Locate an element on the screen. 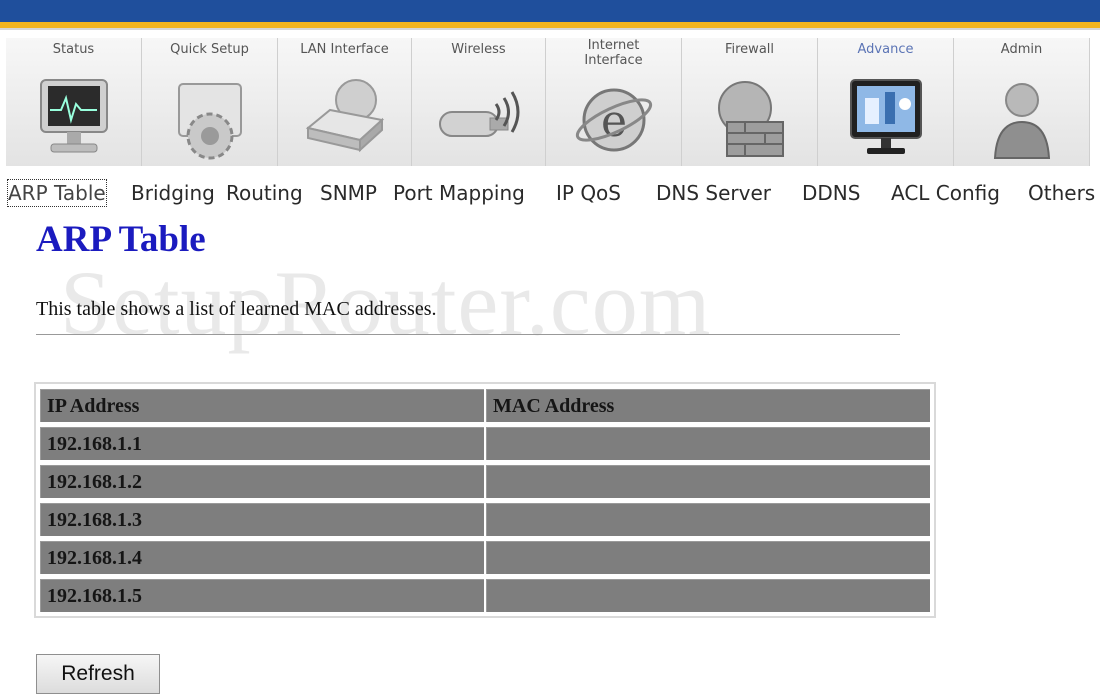 The width and height of the screenshot is (1100, 699). nav-internet-interface-label: Internet Interface is located at coordinates (613, 53).